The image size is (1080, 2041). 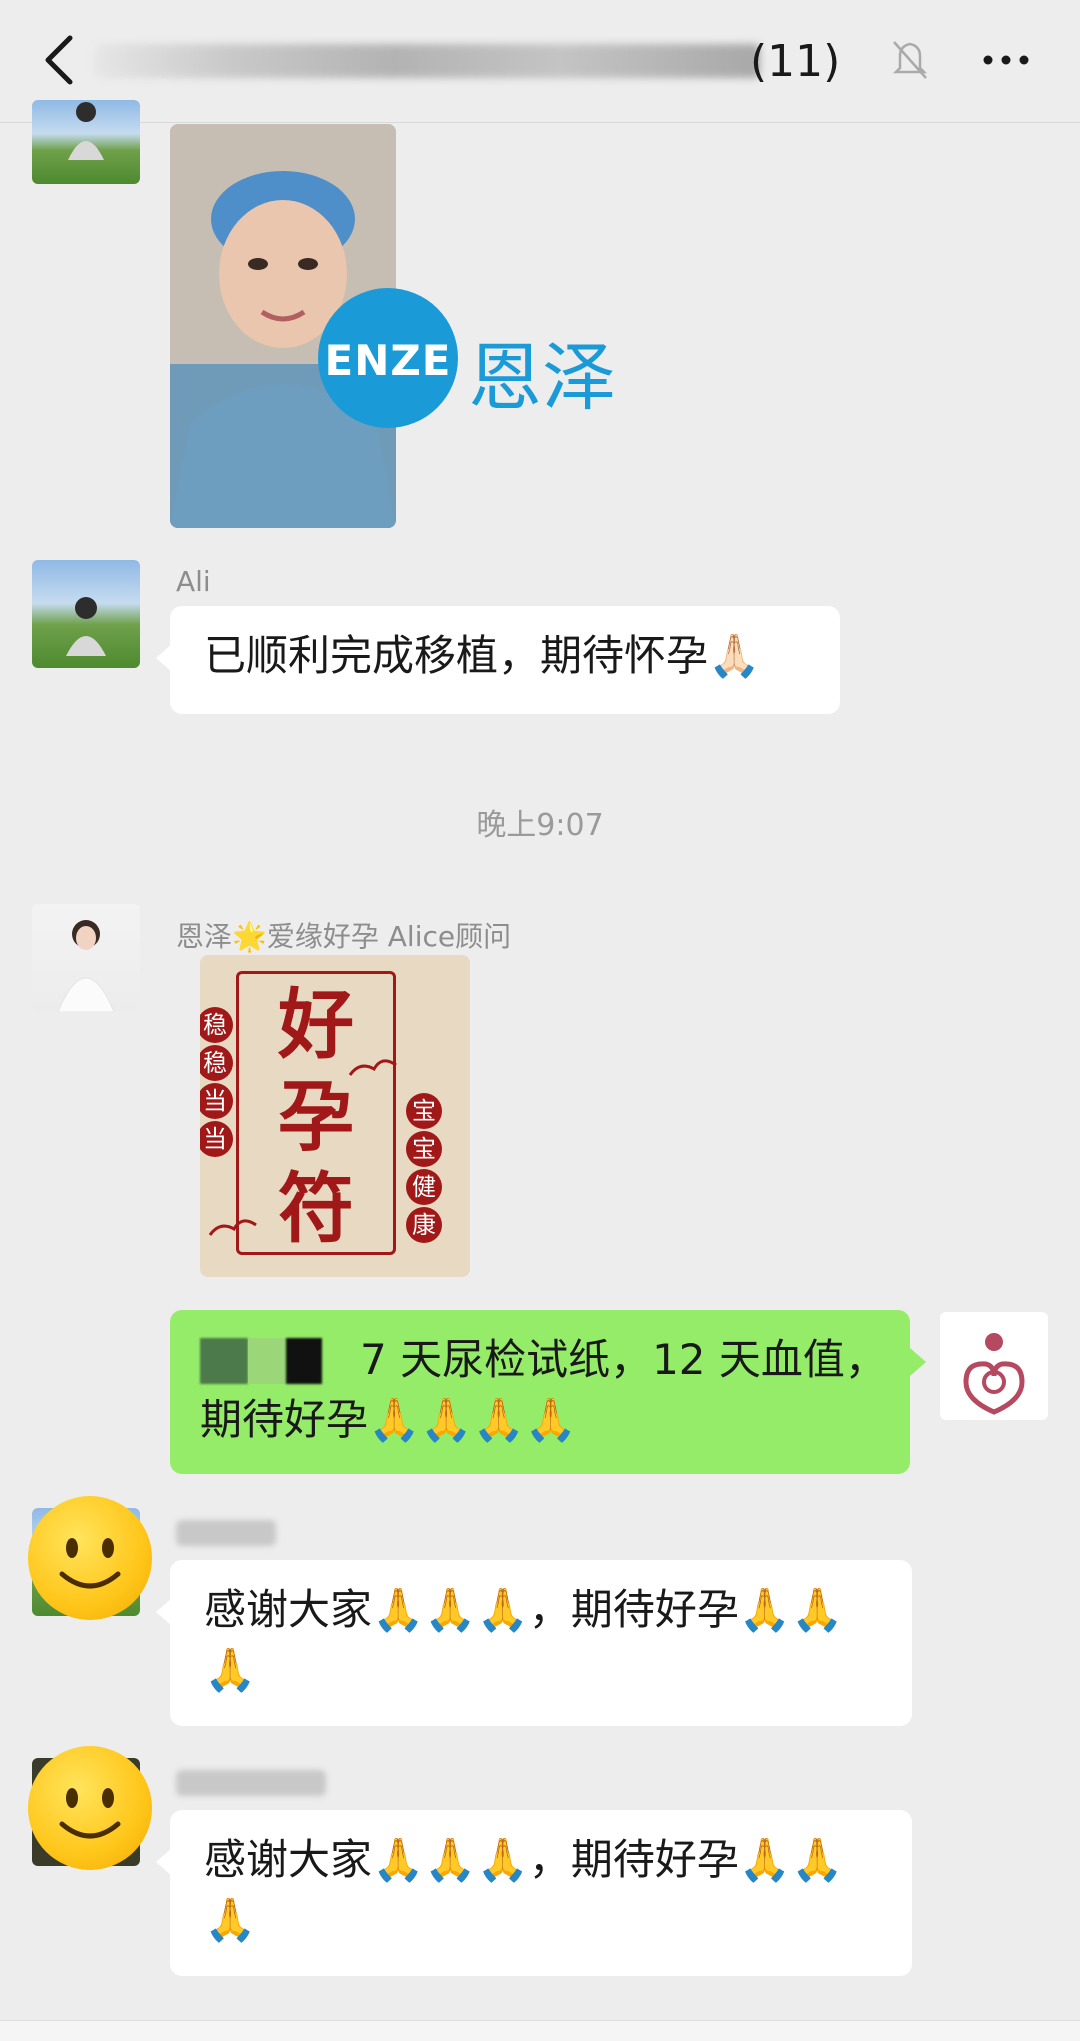 I want to click on woman-photo, so click(x=86, y=966).